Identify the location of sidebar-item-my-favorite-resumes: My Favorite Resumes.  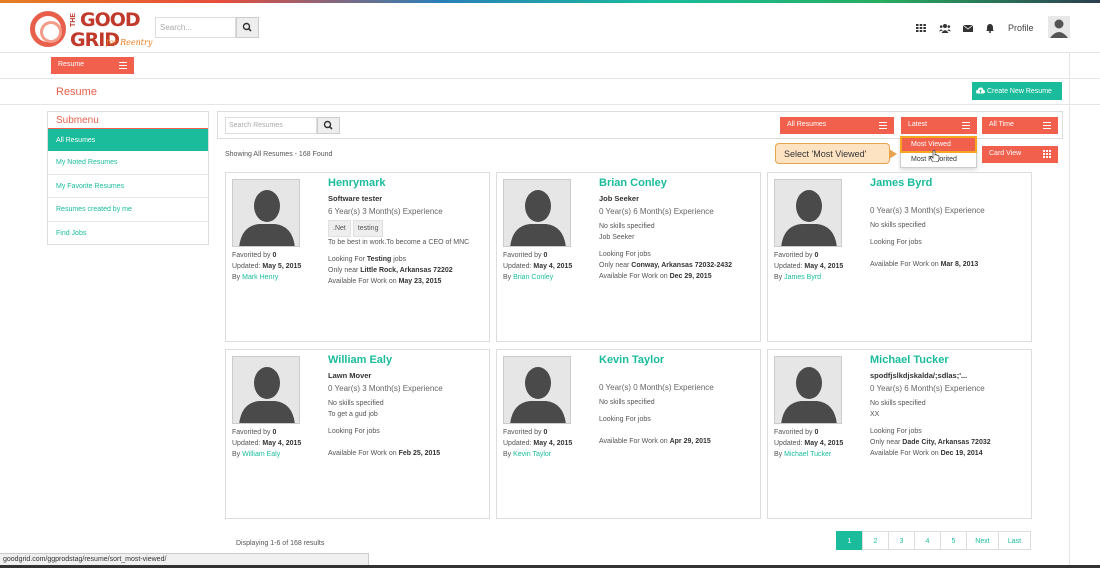
(128, 186).